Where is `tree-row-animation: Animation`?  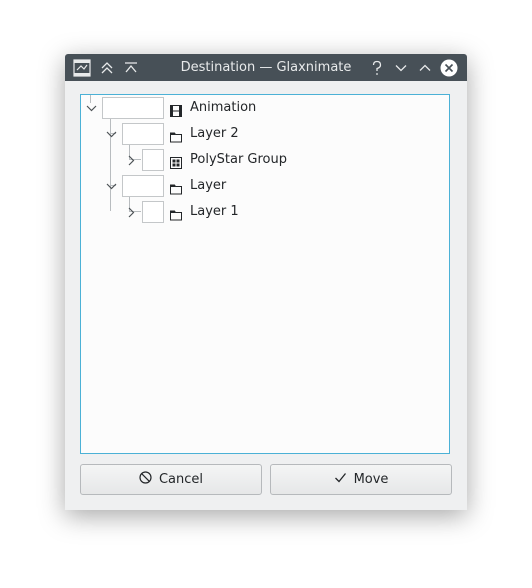
tree-row-animation: Animation is located at coordinates (265, 108).